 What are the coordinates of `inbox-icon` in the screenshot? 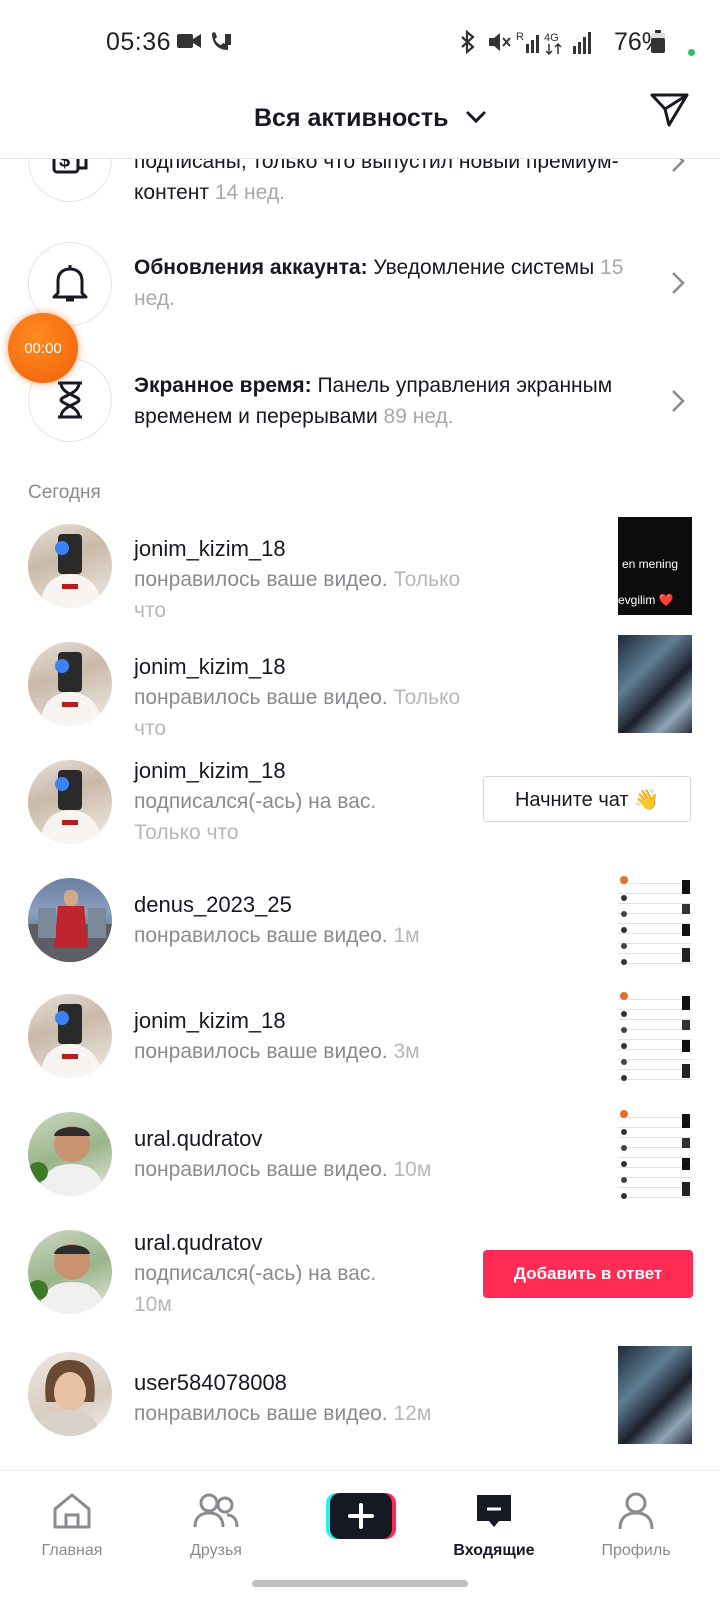 It's located at (494, 1511).